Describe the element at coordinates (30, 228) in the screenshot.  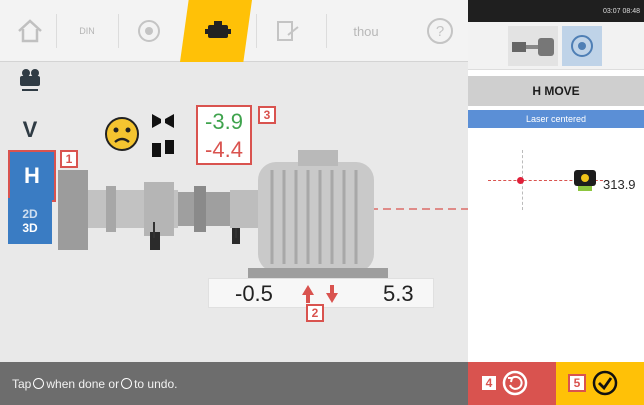
I see `mode-3d-label: 3D` at that location.